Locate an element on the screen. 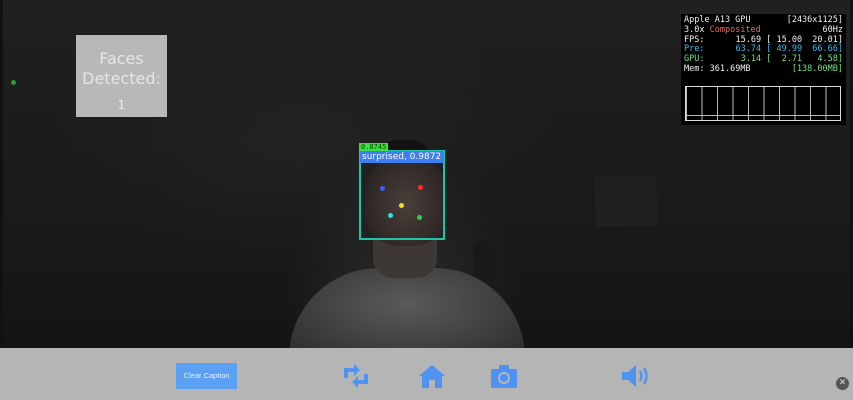  mem-label: Mem: is located at coordinates (694, 68).